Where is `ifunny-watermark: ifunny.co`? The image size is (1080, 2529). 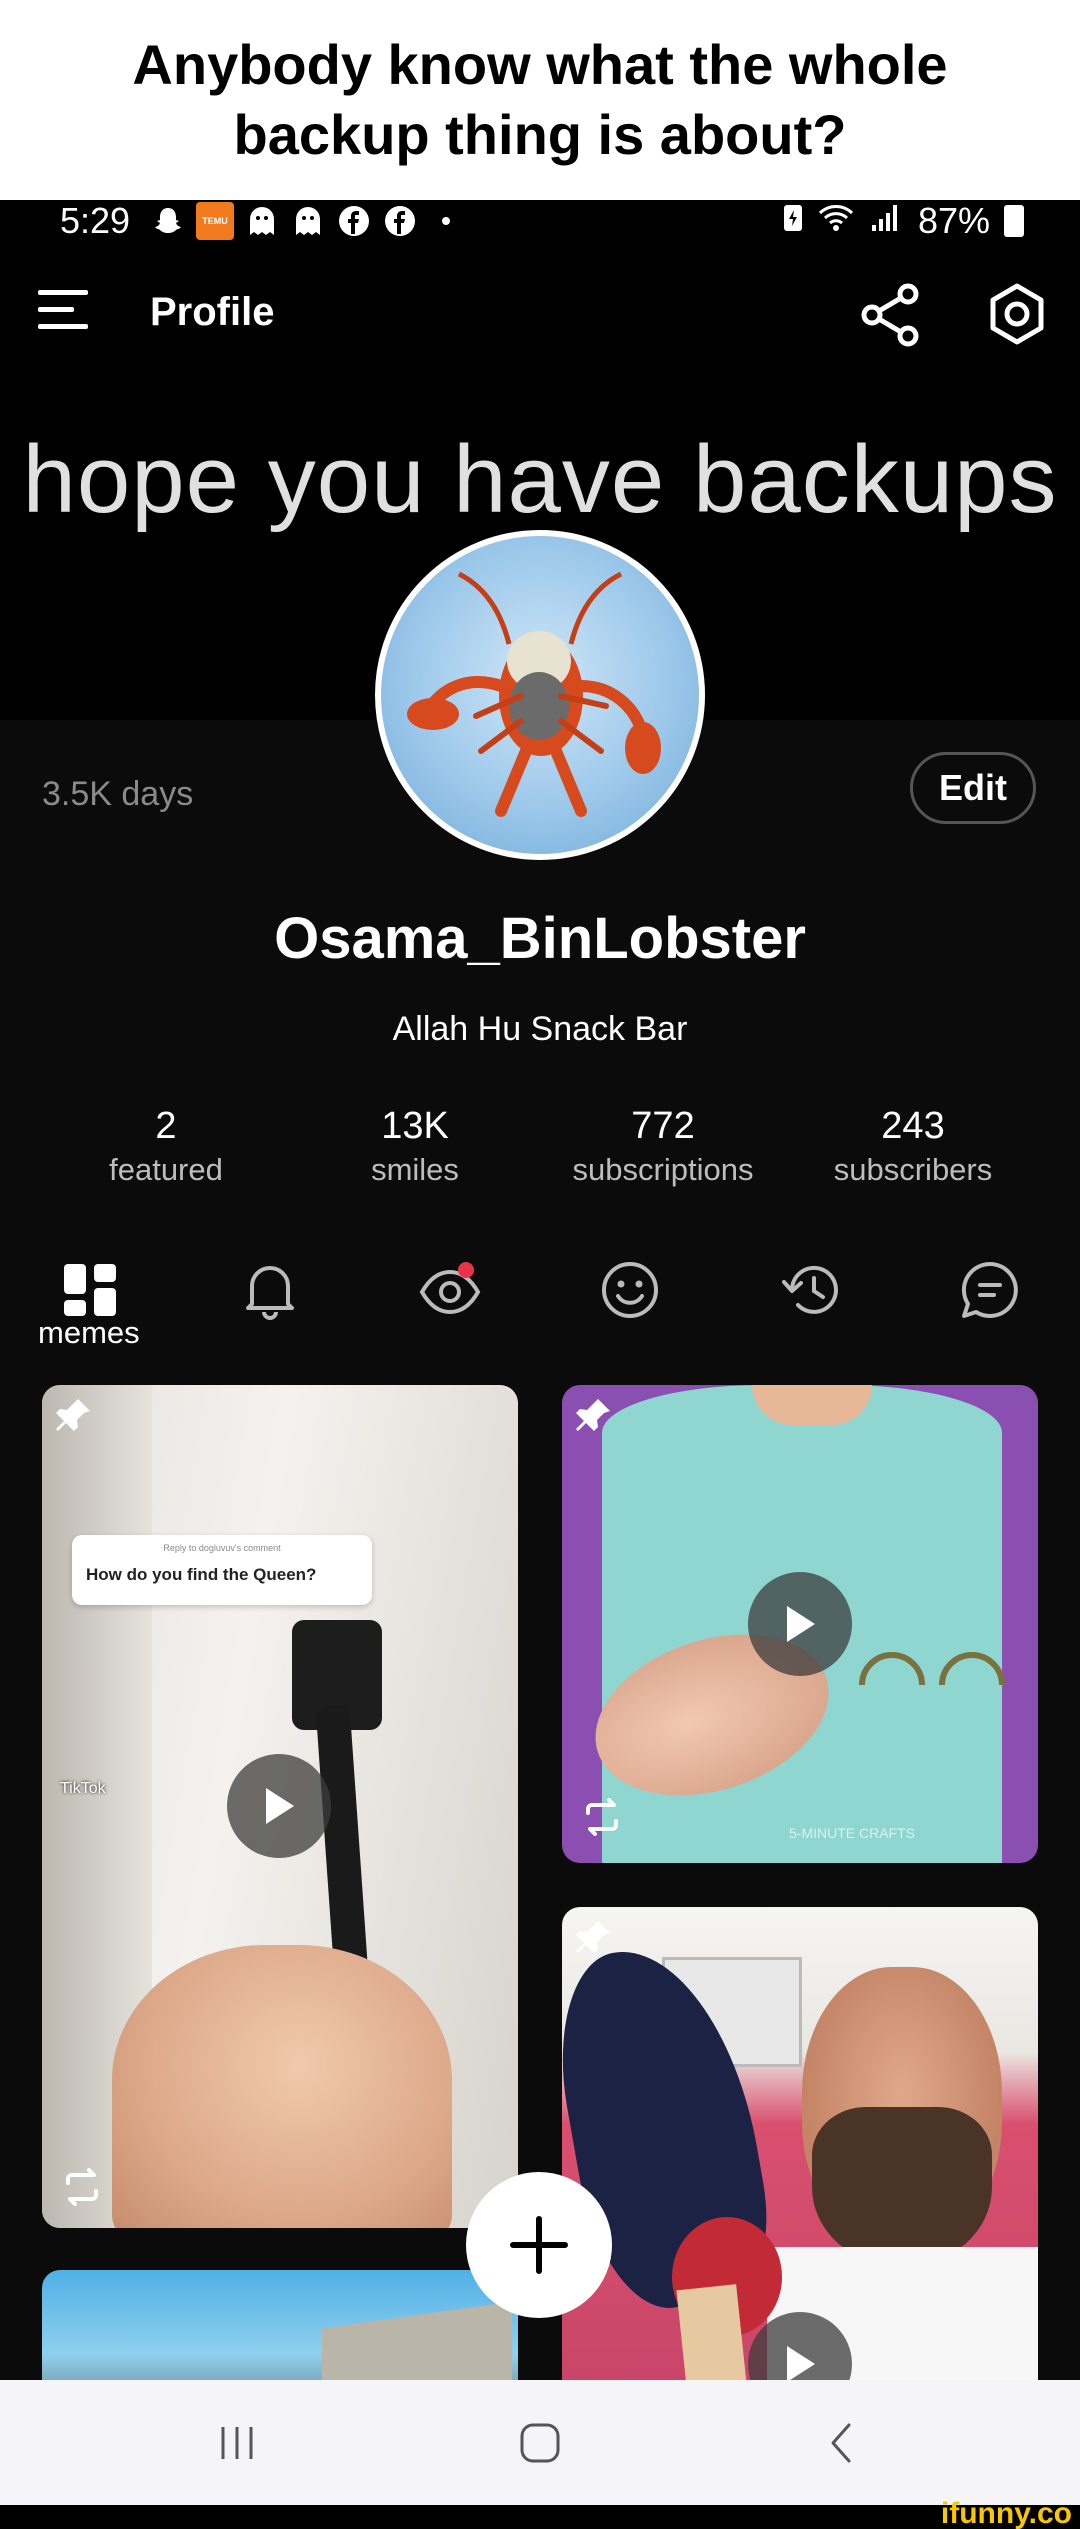 ifunny-watermark: ifunny.co is located at coordinates (1006, 2513).